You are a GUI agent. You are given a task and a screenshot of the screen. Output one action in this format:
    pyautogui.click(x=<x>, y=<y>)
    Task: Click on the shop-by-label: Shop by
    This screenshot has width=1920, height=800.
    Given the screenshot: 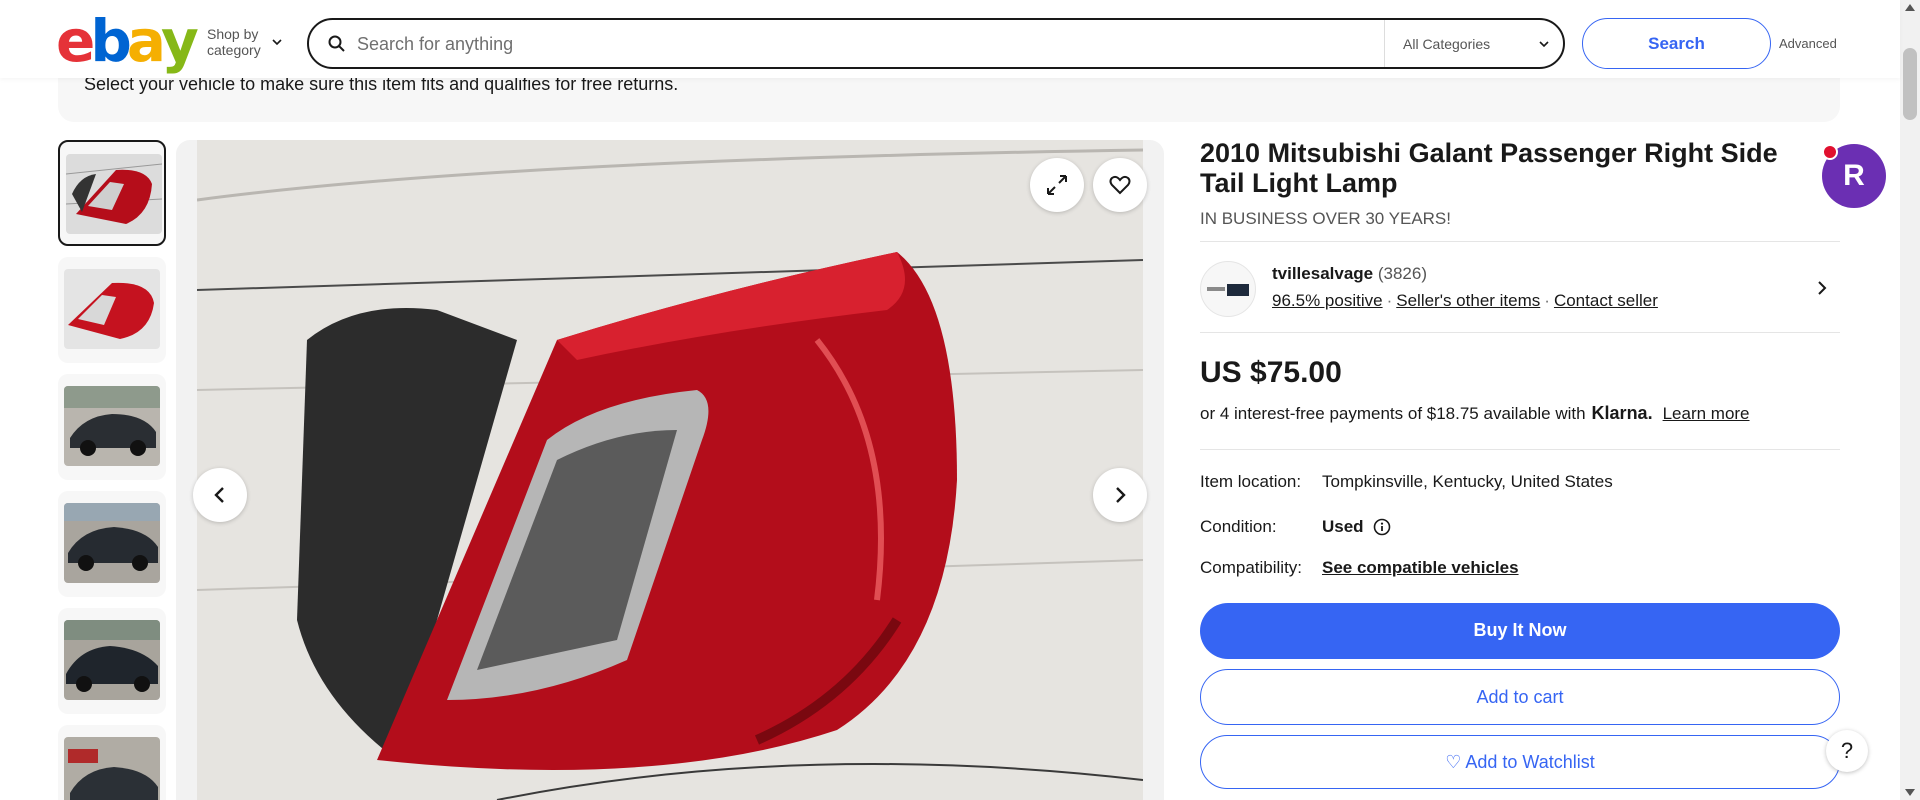 What is the action you would take?
    pyautogui.click(x=233, y=34)
    